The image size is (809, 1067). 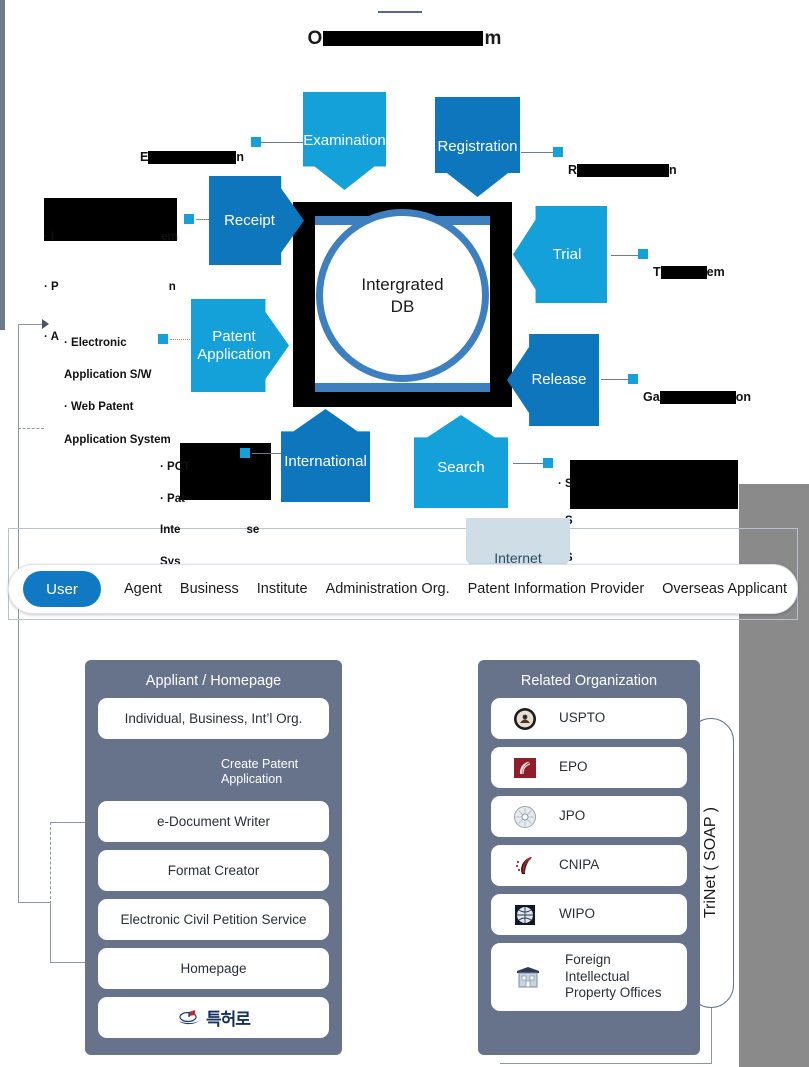 What do you see at coordinates (213, 919) in the screenshot?
I see `applicant-card-electronic-civil-petition-service: Electronic Civil Petition Service` at bounding box center [213, 919].